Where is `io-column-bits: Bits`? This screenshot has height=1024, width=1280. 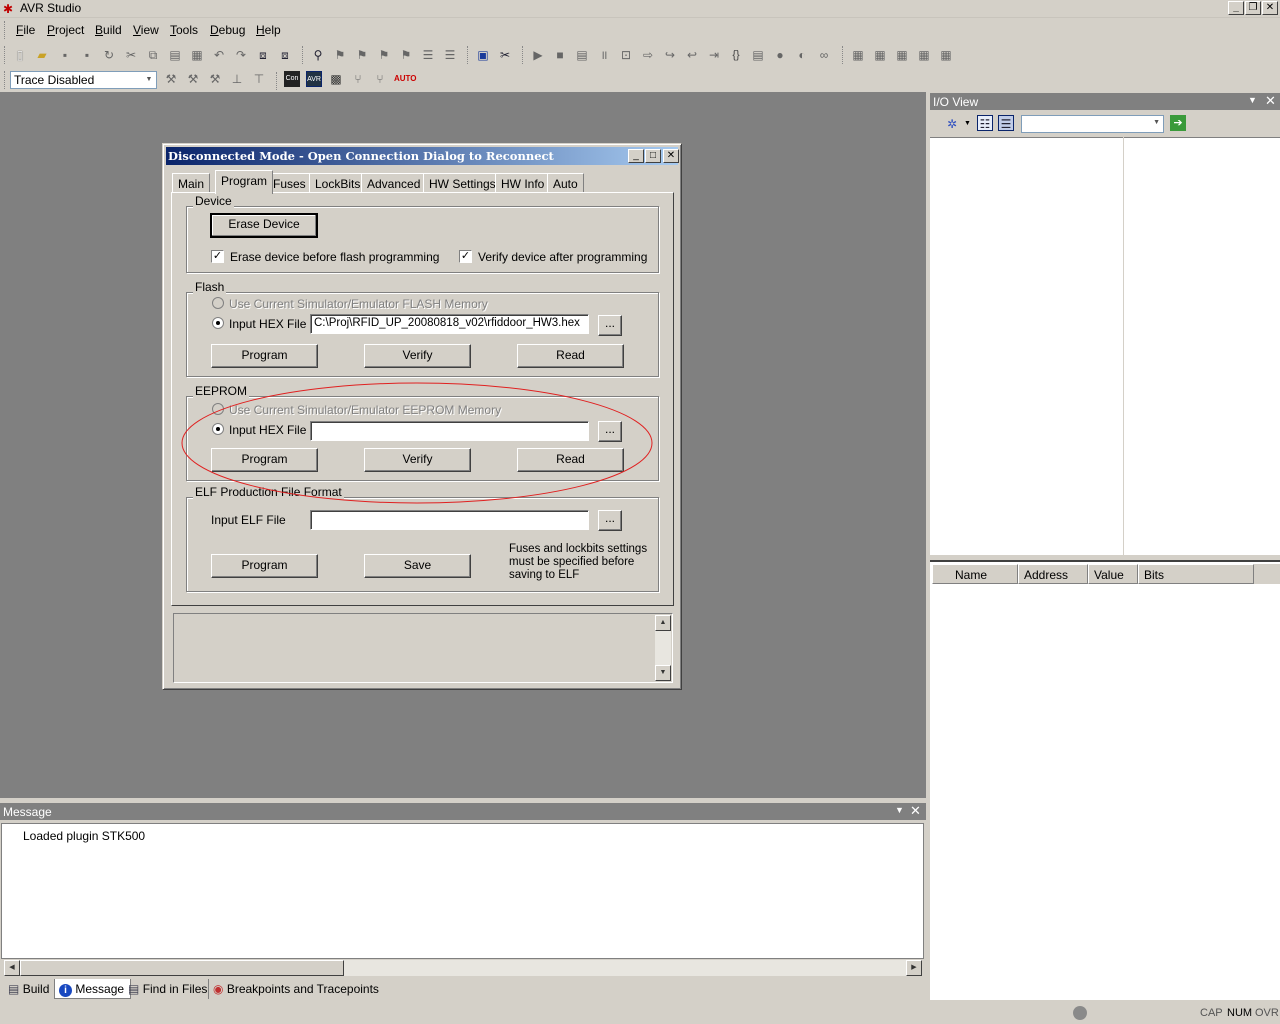
io-column-bits: Bits is located at coordinates (1196, 574).